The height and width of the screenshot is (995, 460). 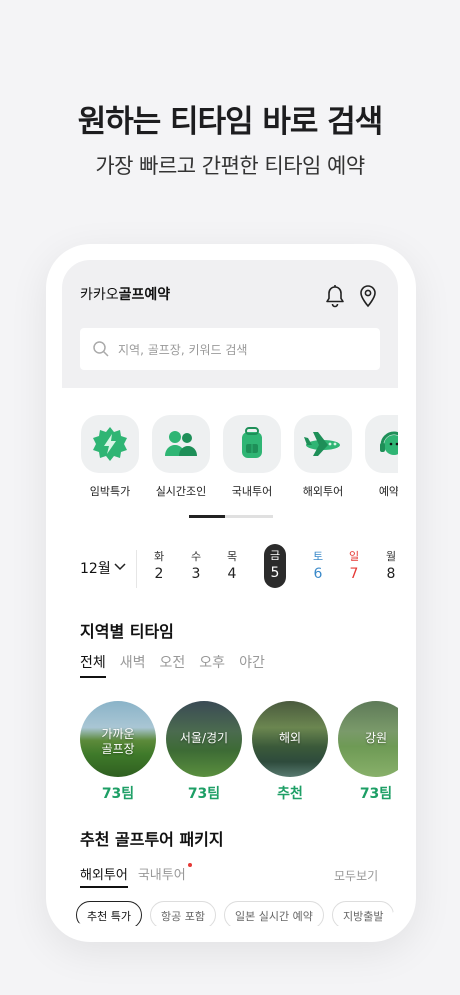 I want to click on category-label: 예약매, so click(x=388, y=491).